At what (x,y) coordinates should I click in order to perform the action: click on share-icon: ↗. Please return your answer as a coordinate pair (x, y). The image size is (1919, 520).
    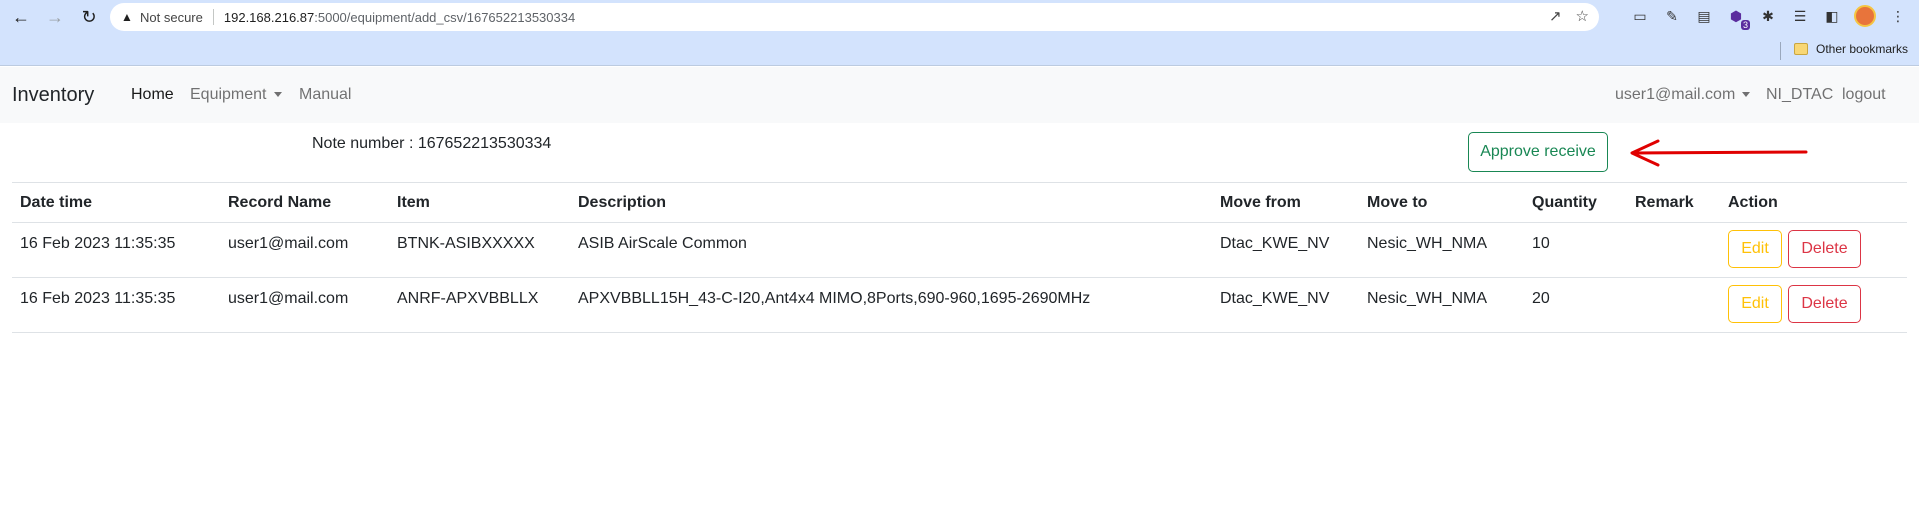
    Looking at the image, I should click on (1555, 16).